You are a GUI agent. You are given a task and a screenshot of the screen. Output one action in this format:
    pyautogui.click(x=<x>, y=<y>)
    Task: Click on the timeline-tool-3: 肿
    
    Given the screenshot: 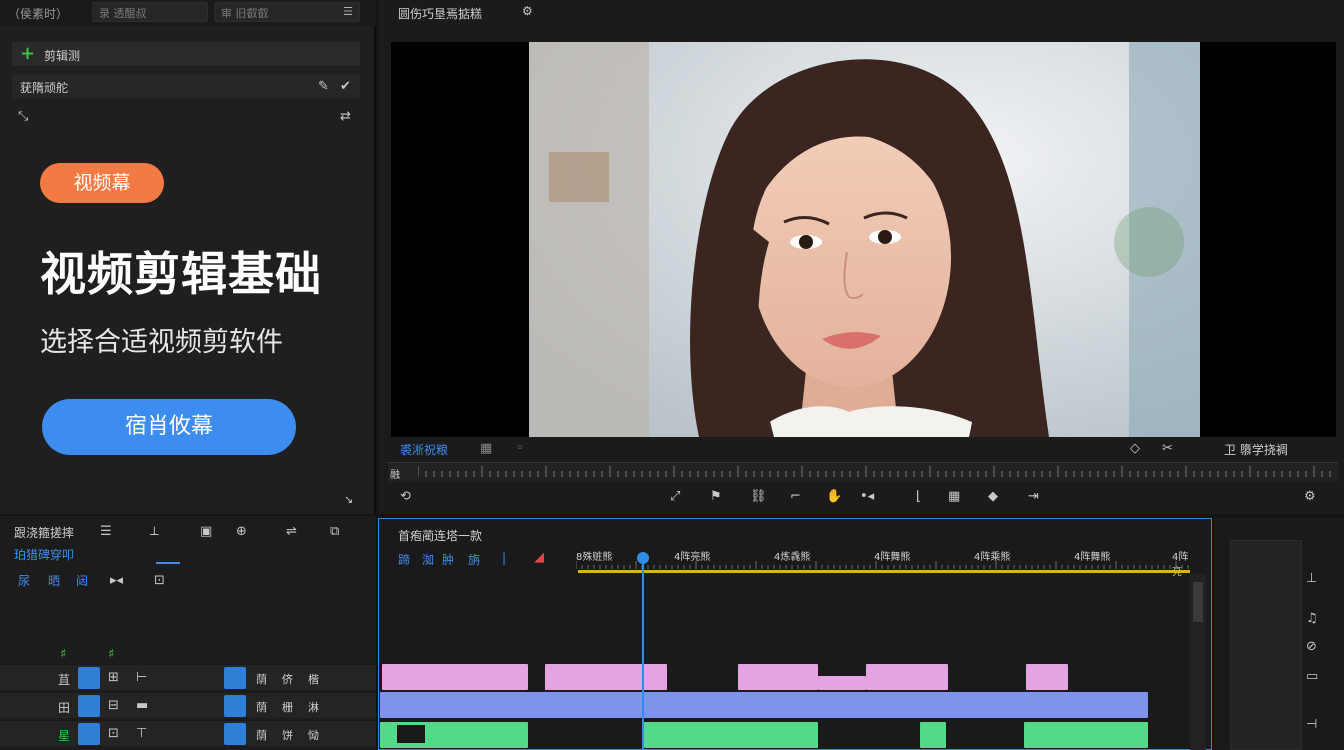 What is the action you would take?
    pyautogui.click(x=448, y=559)
    